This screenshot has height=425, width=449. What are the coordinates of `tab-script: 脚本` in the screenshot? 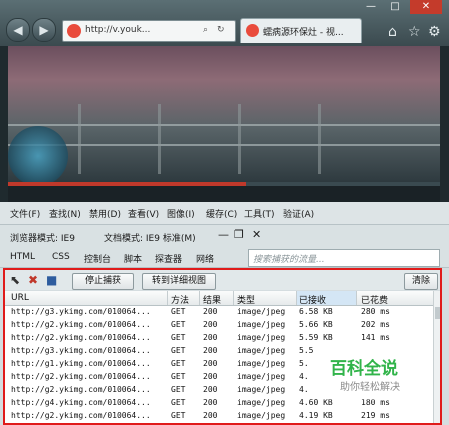 It's located at (133, 258).